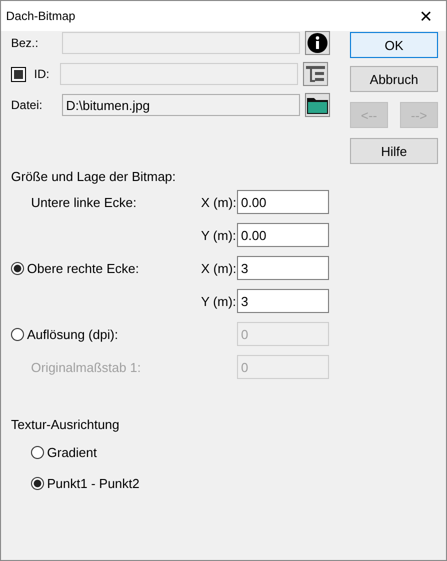 Image resolution: width=447 pixels, height=561 pixels. What do you see at coordinates (85, 367) in the screenshot?
I see `row-label: Originalmaßstab 1:` at bounding box center [85, 367].